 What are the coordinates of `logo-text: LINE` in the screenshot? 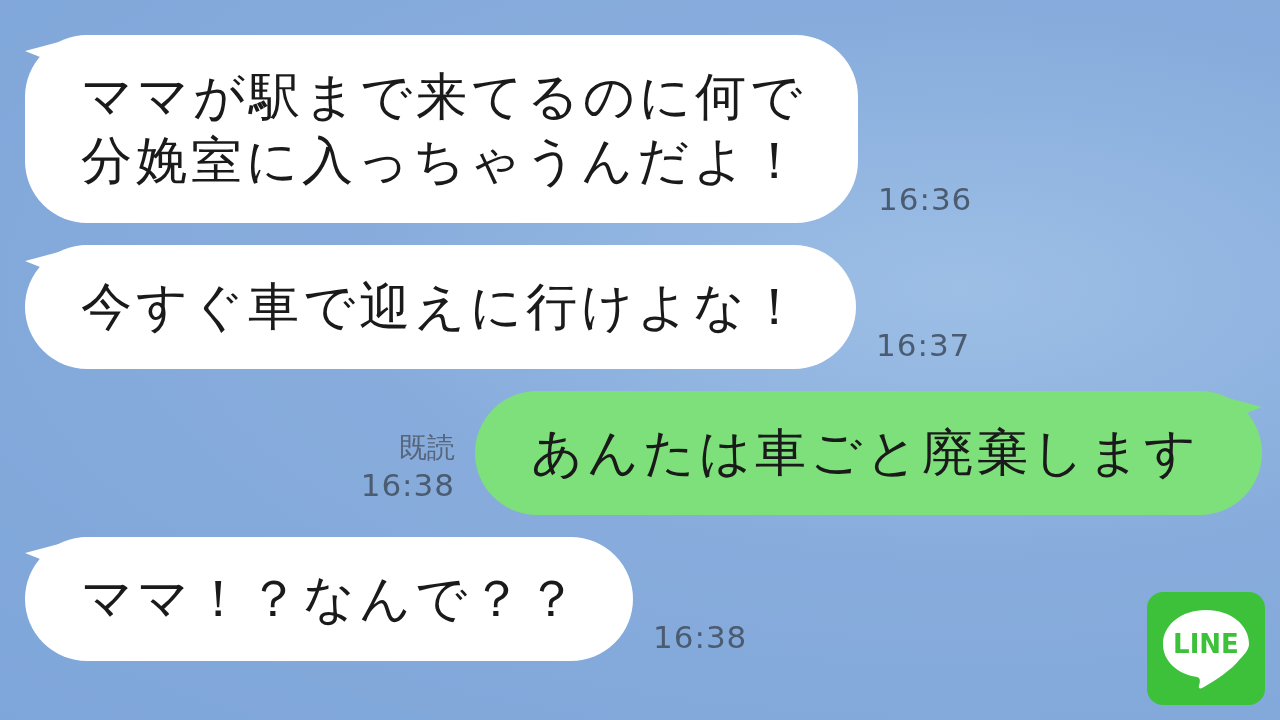 It's located at (1206, 643).